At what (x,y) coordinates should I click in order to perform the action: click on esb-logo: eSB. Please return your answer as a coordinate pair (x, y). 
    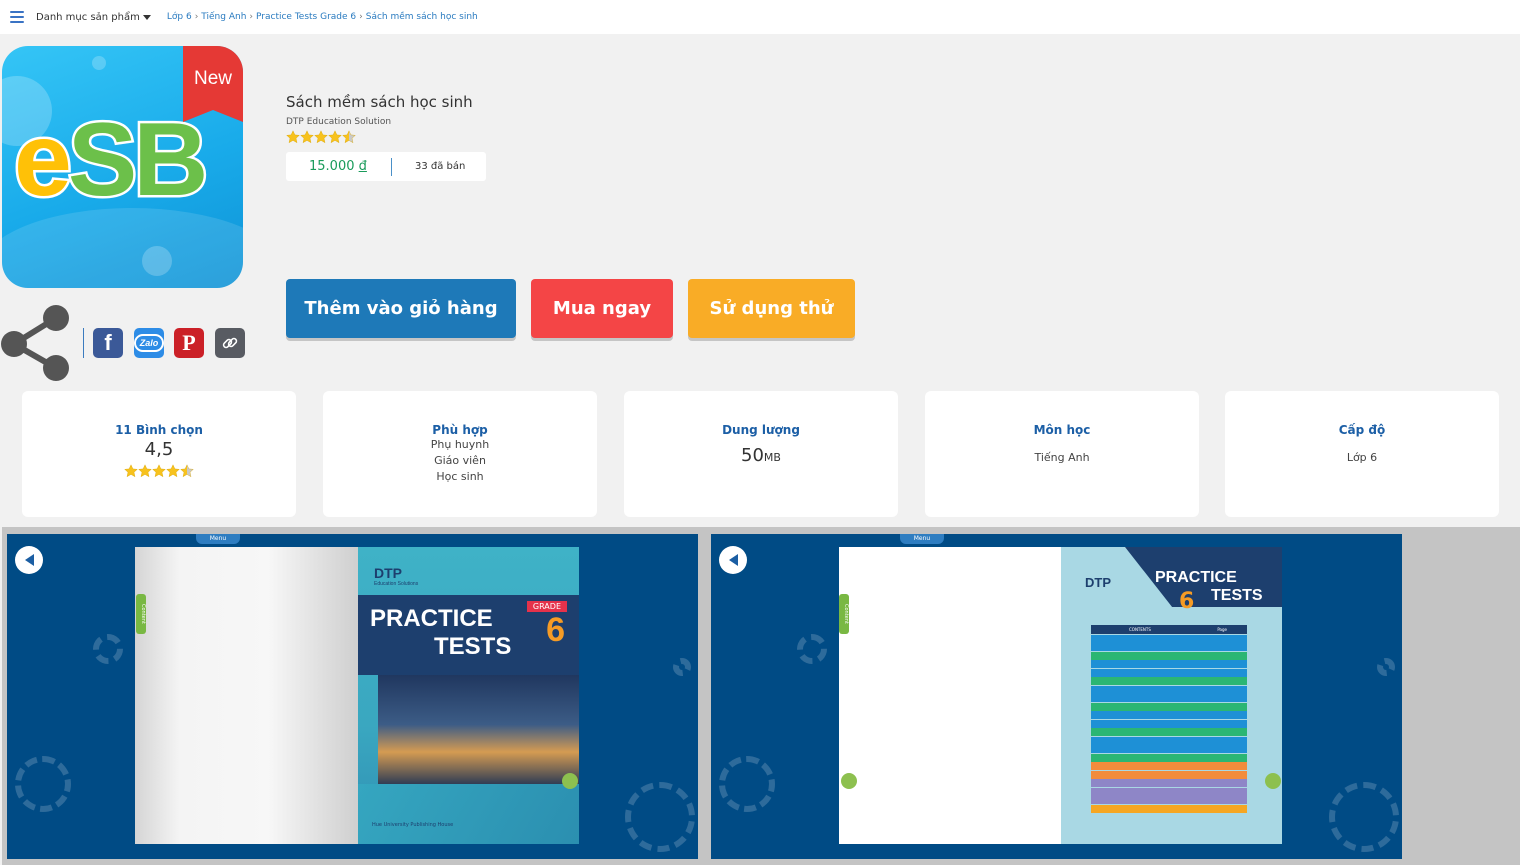
    Looking at the image, I should click on (111, 160).